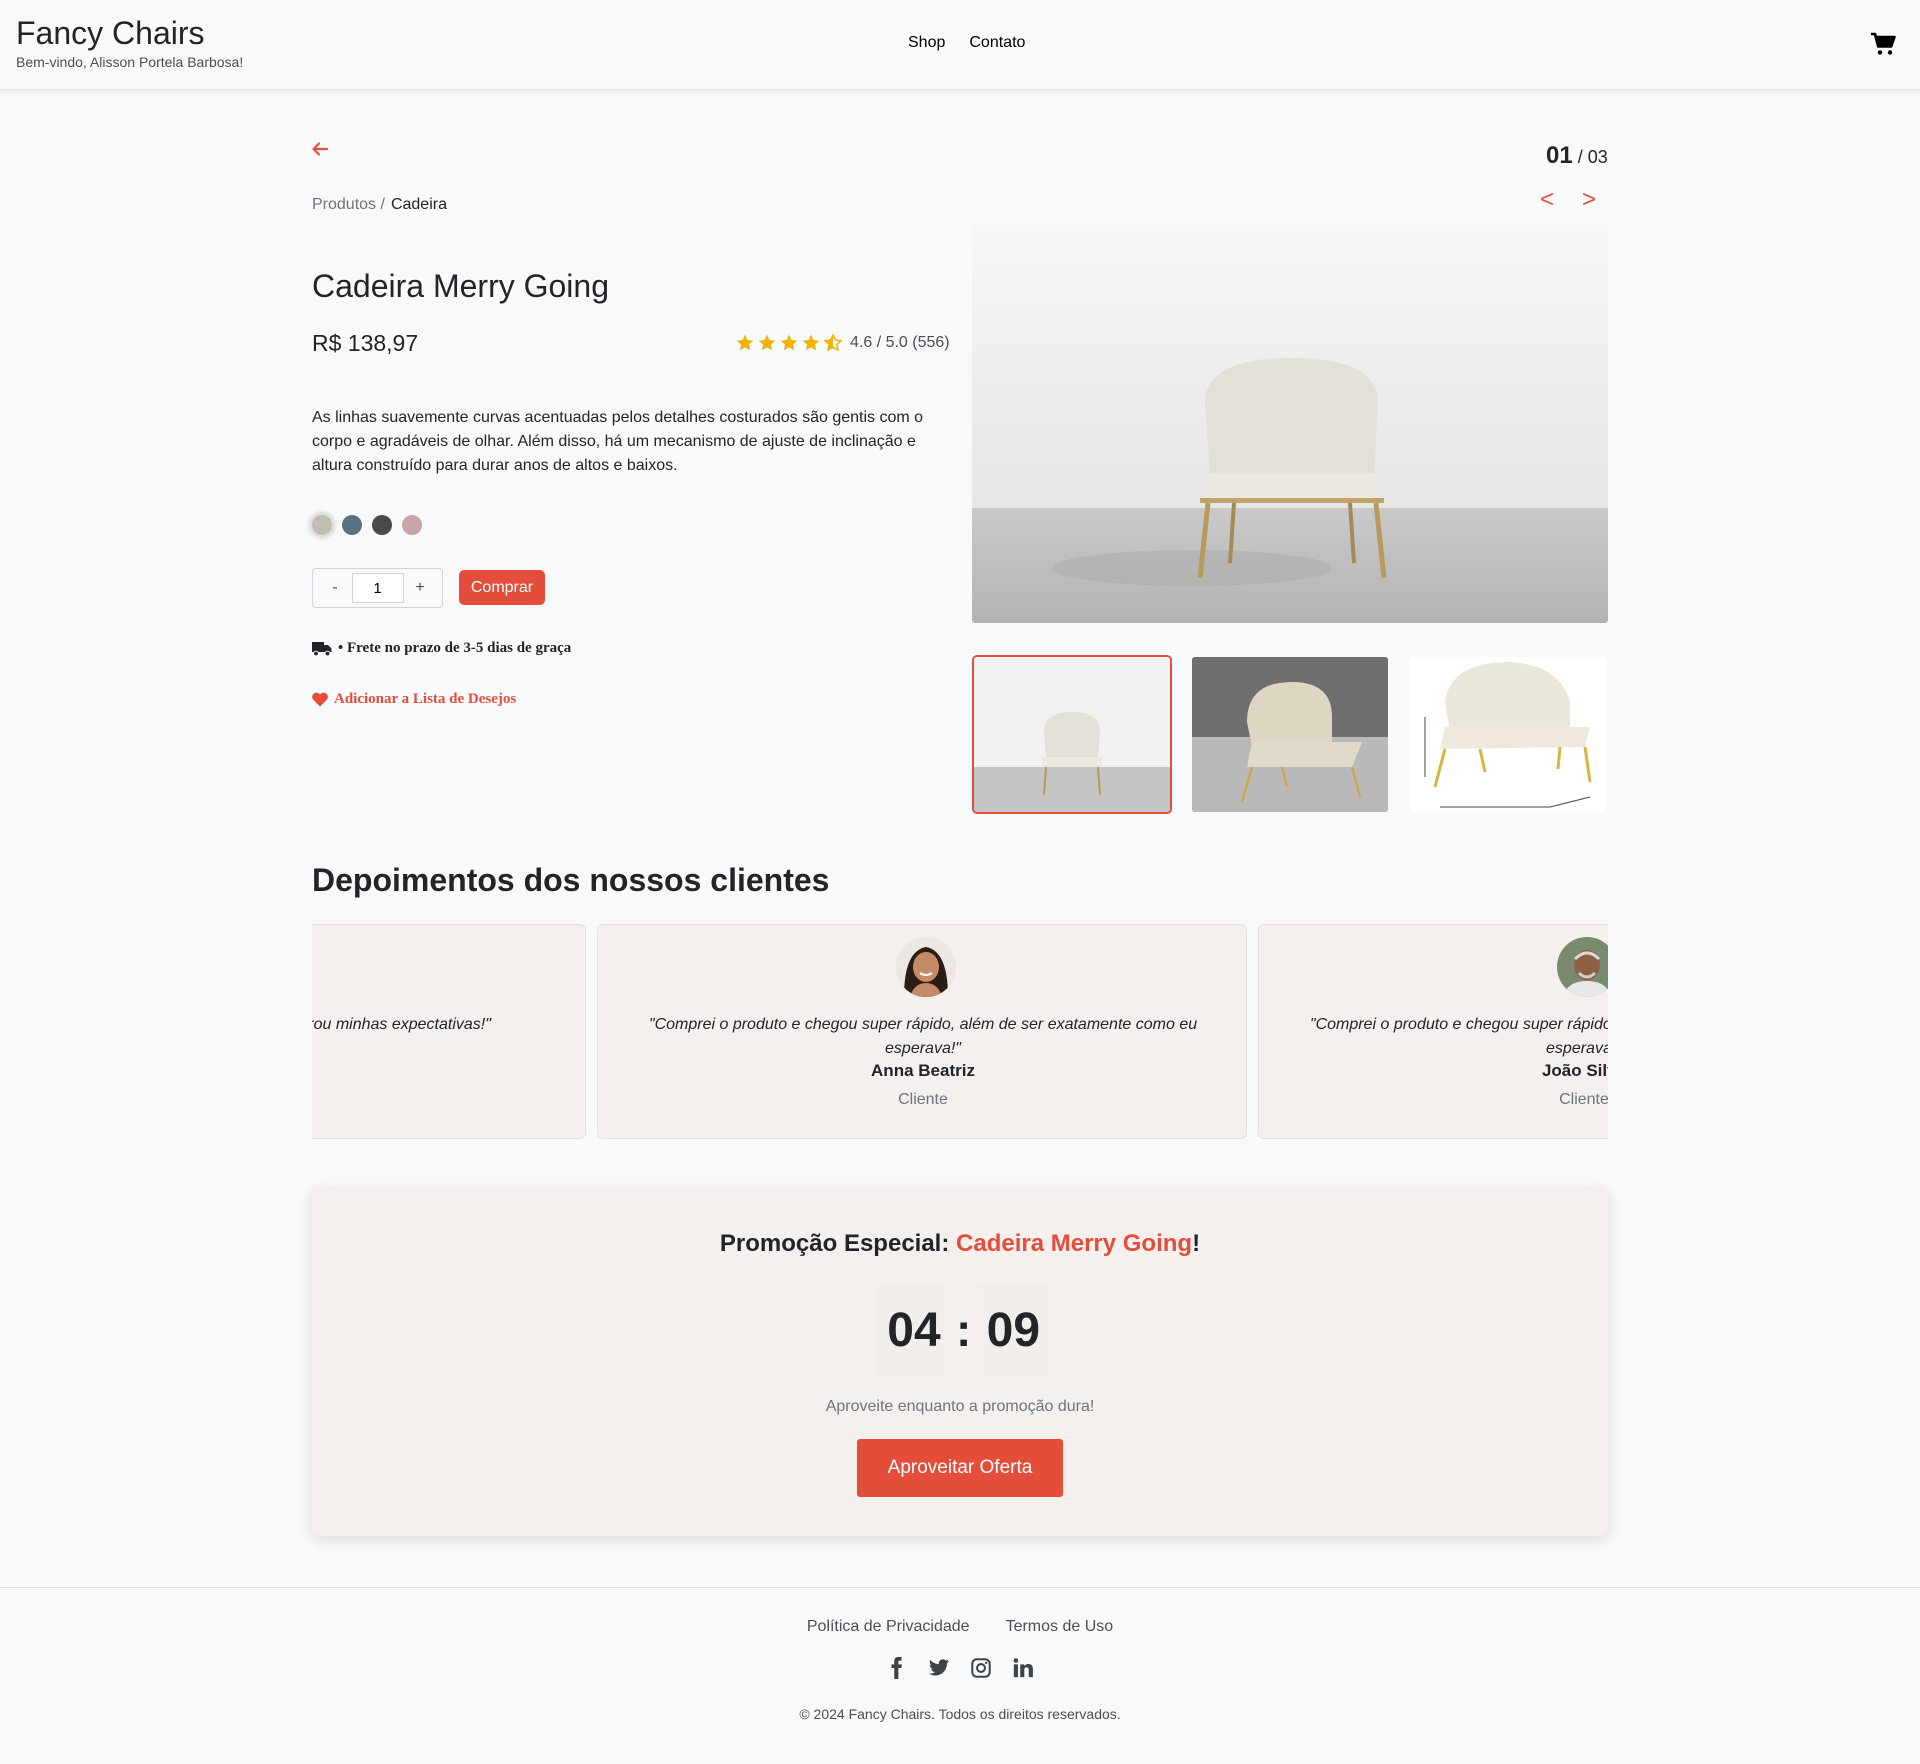 Image resolution: width=1920 pixels, height=1764 pixels. What do you see at coordinates (502, 587) in the screenshot?
I see `buy-button: Comprar` at bounding box center [502, 587].